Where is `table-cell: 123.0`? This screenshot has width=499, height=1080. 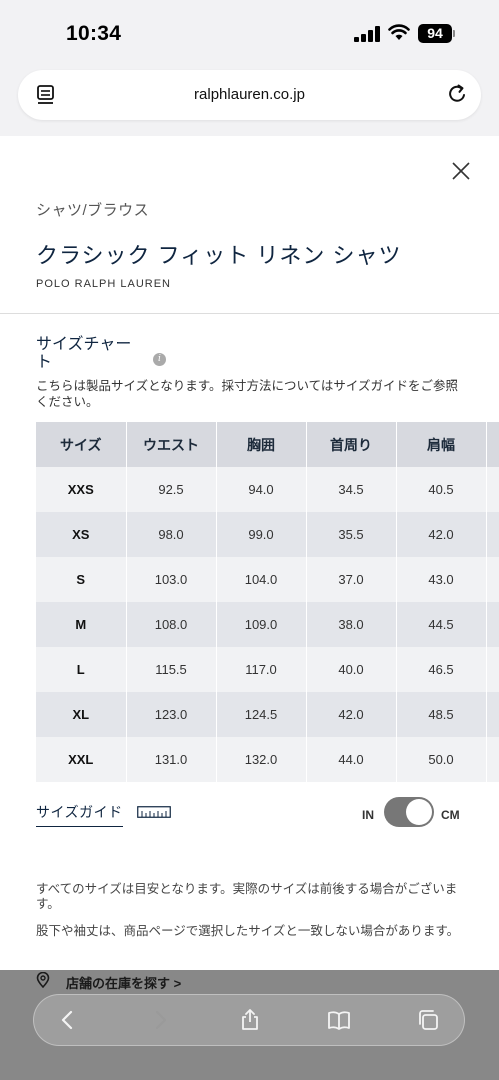 table-cell: 123.0 is located at coordinates (171, 714).